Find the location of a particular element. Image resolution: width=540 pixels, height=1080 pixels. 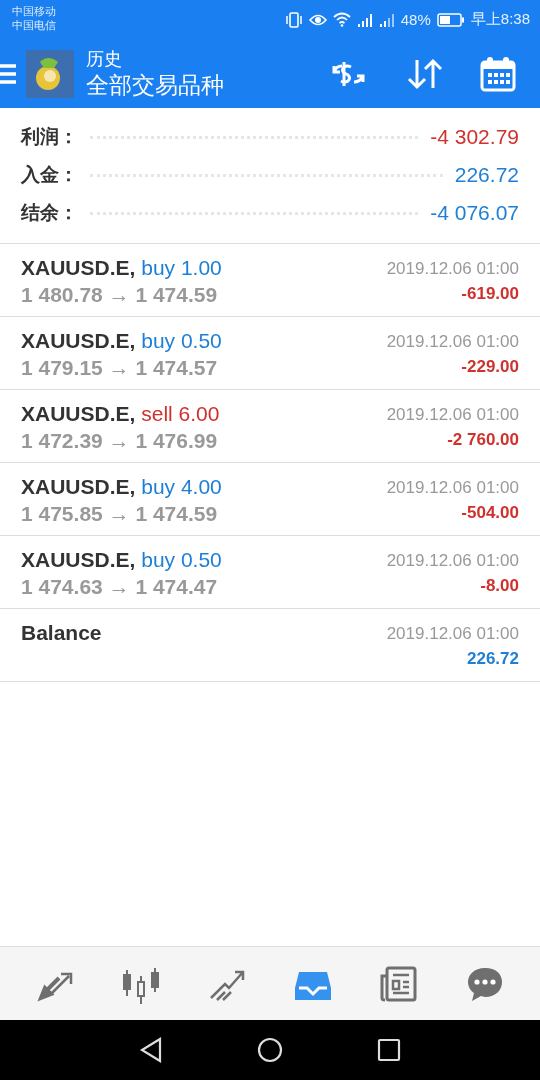

deal-profit: -619.00 is located at coordinates (490, 294).